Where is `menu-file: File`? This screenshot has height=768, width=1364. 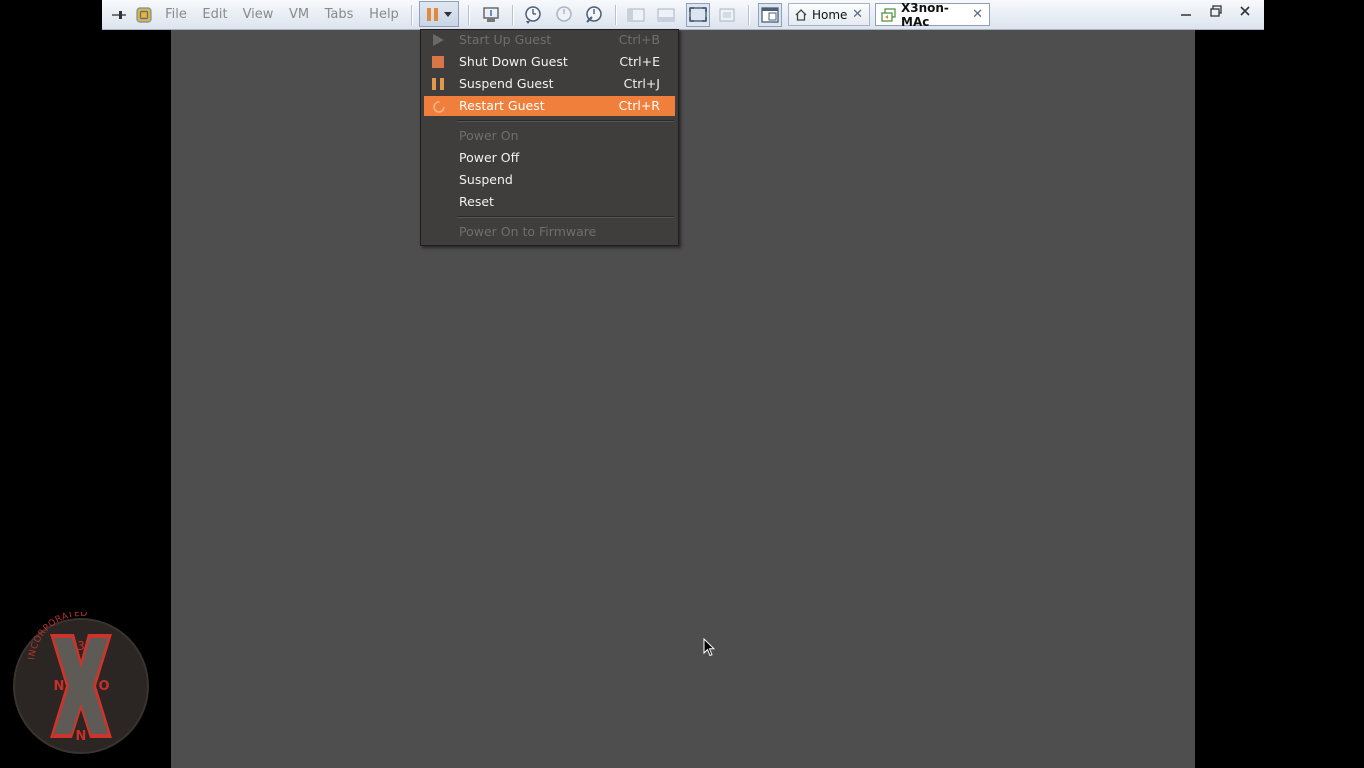
menu-file: File is located at coordinates (176, 14).